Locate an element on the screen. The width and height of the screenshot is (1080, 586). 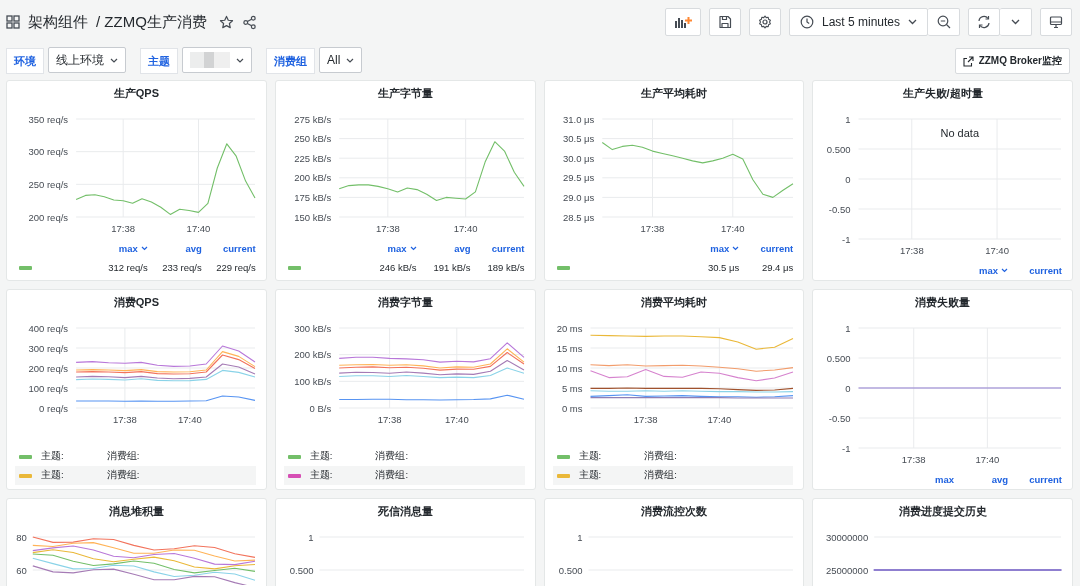
zoom-out-button is located at coordinates (944, 22).